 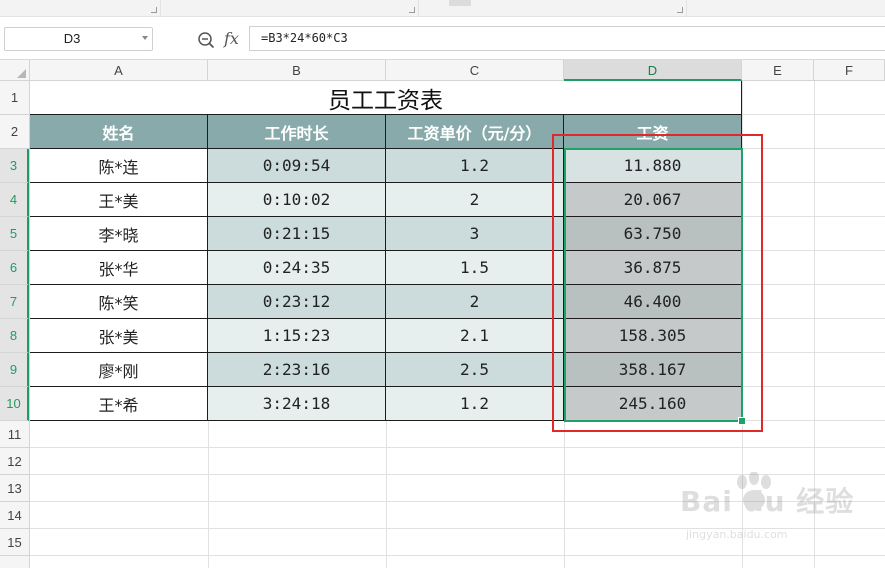 What do you see at coordinates (14, 268) in the screenshot?
I see `row-header: 6` at bounding box center [14, 268].